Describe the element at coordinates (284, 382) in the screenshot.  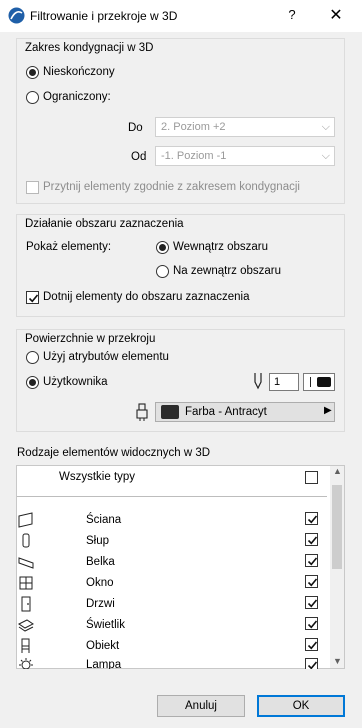
I see `pen-number-input: 1` at that location.